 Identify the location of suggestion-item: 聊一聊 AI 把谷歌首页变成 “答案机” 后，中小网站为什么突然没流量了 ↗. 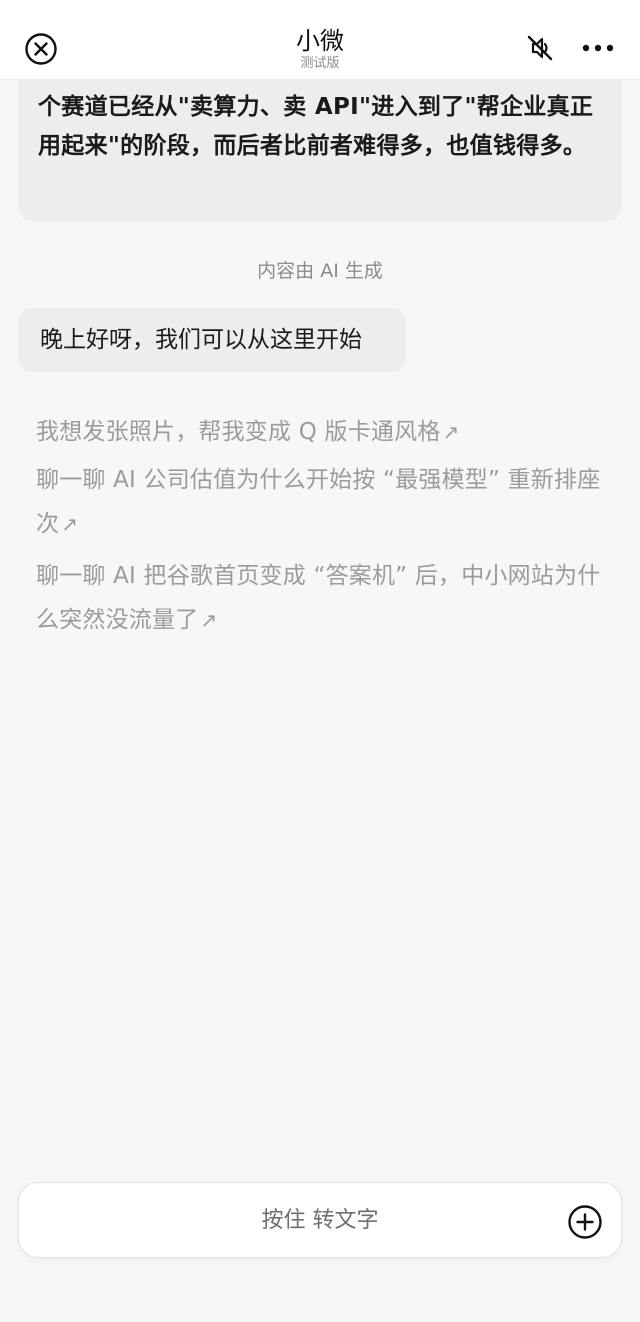
(323, 598).